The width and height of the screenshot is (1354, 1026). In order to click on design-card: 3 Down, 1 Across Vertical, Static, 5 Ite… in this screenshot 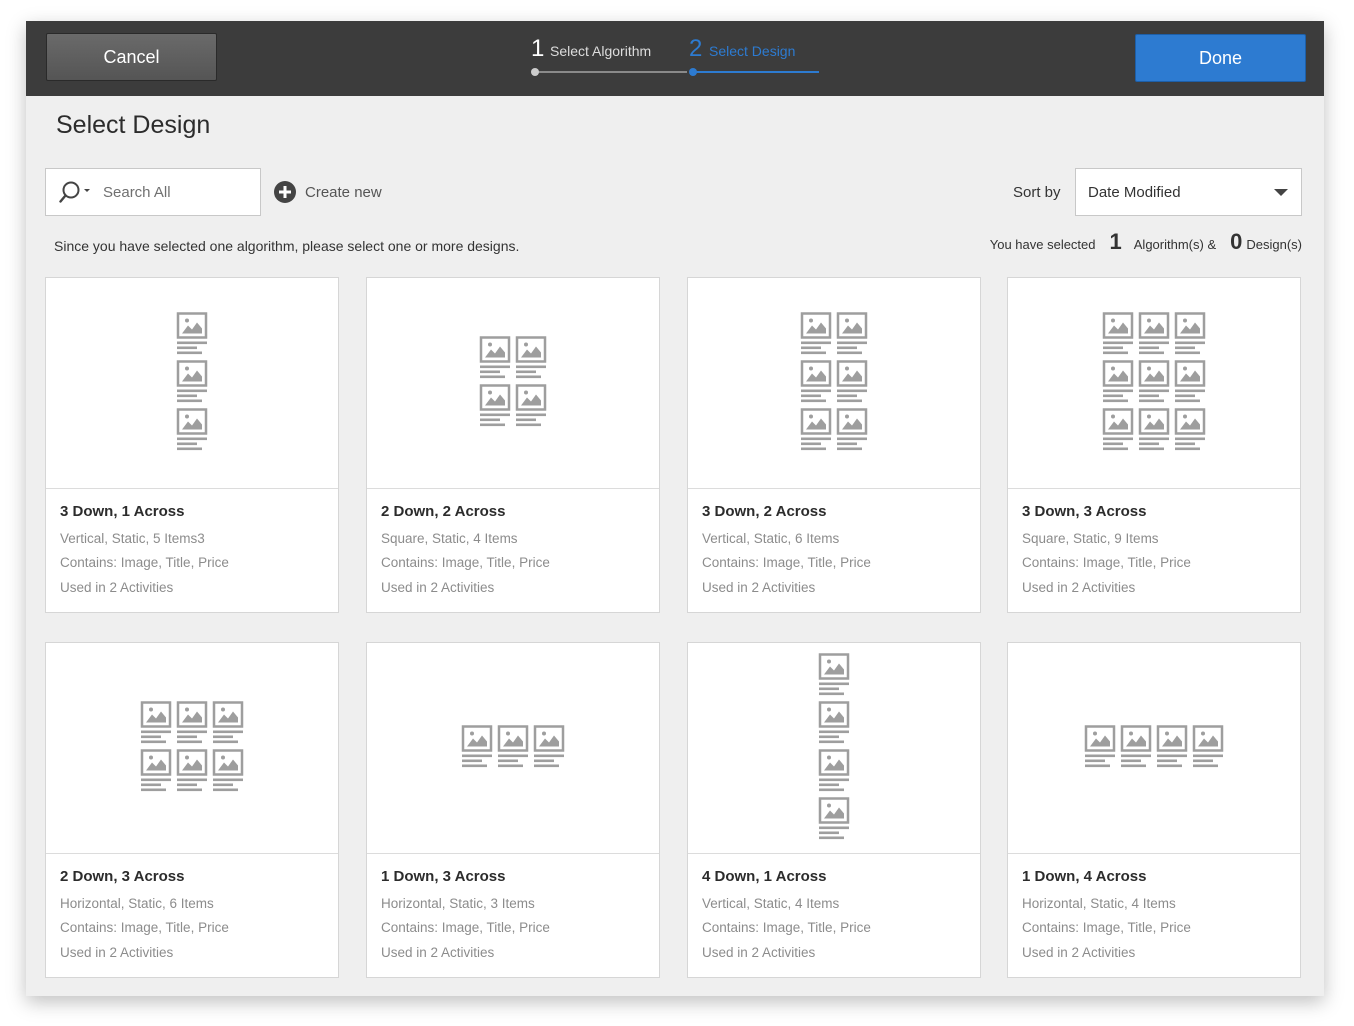, I will do `click(192, 445)`.